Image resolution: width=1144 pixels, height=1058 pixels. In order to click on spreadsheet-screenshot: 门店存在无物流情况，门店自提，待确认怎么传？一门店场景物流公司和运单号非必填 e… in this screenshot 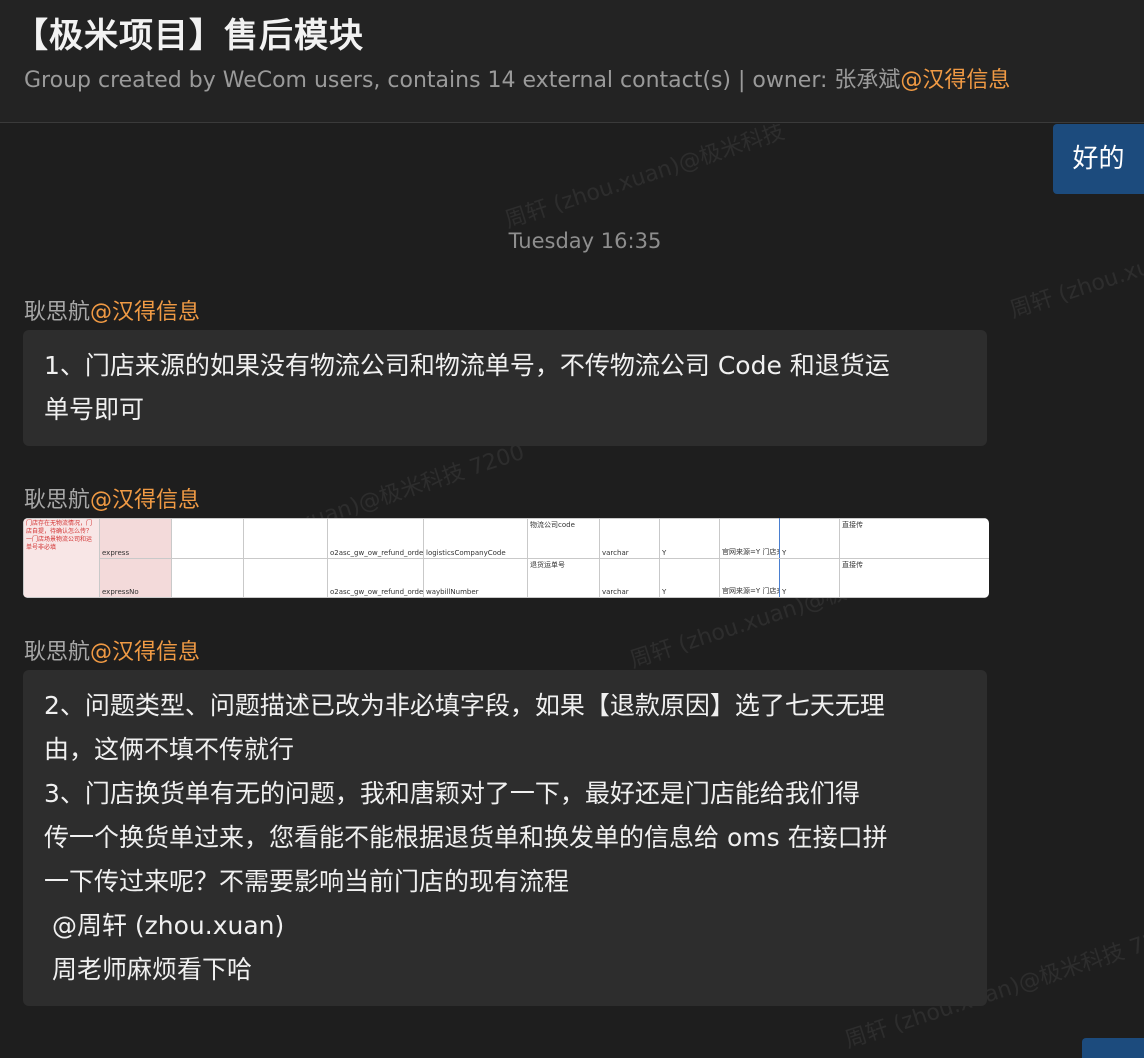, I will do `click(506, 558)`.